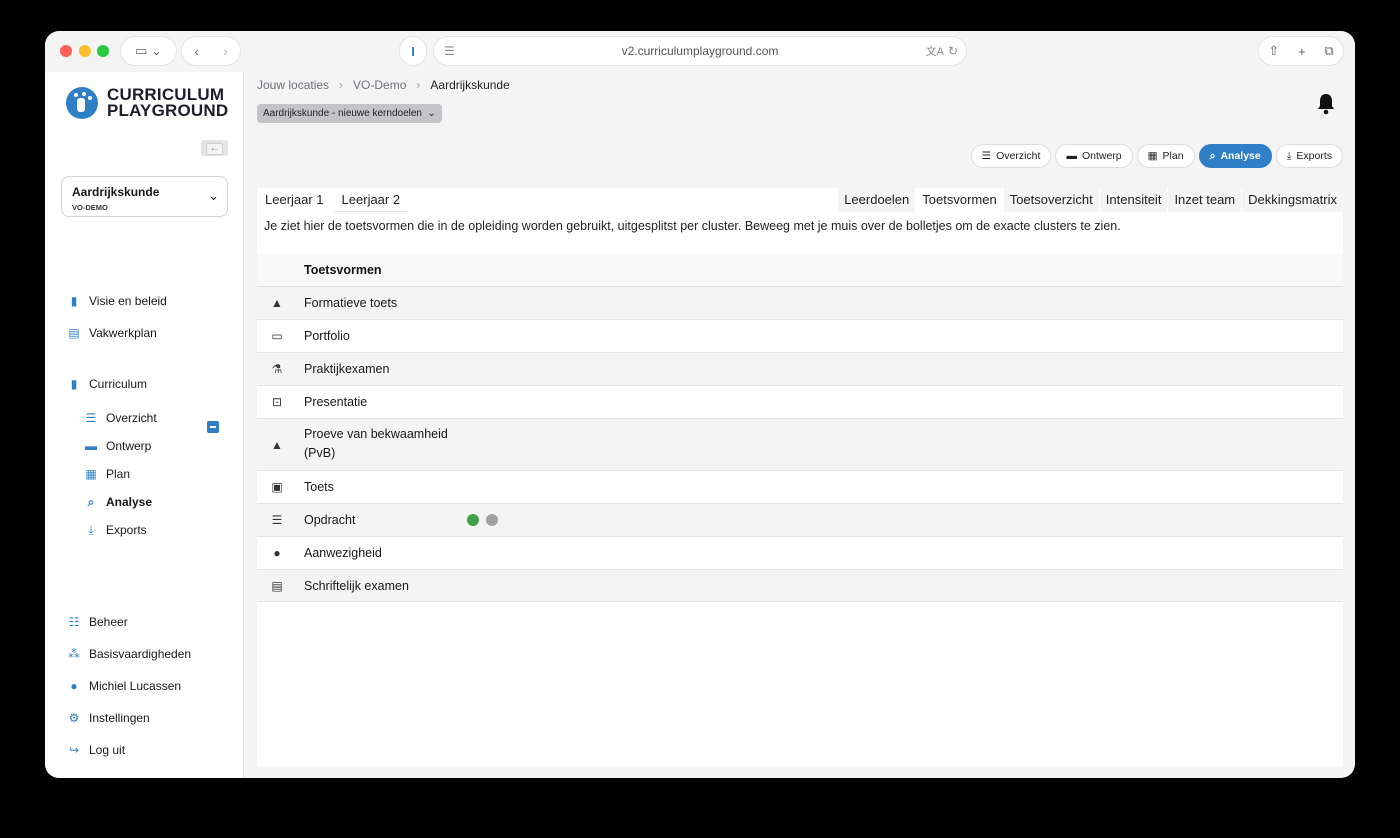 The image size is (1400, 838). I want to click on new-tab-icon: +, so click(1302, 51).